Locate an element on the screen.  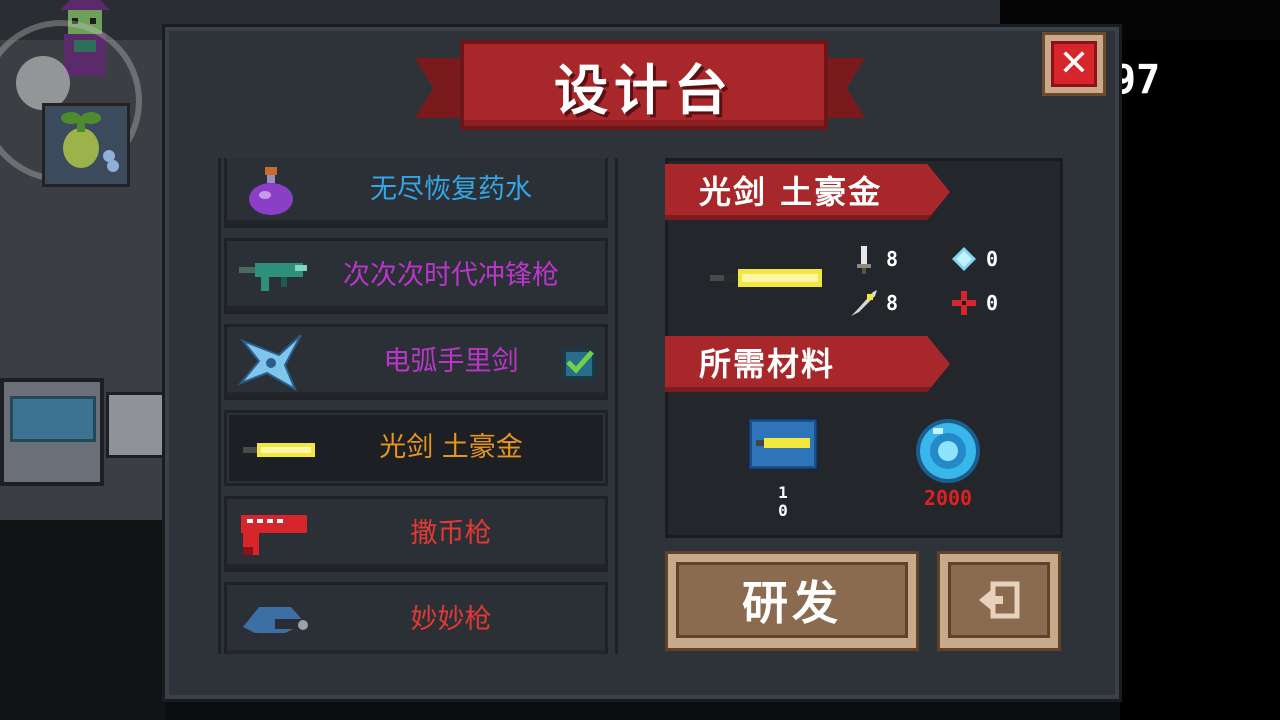
sink is located at coordinates (138, 425).